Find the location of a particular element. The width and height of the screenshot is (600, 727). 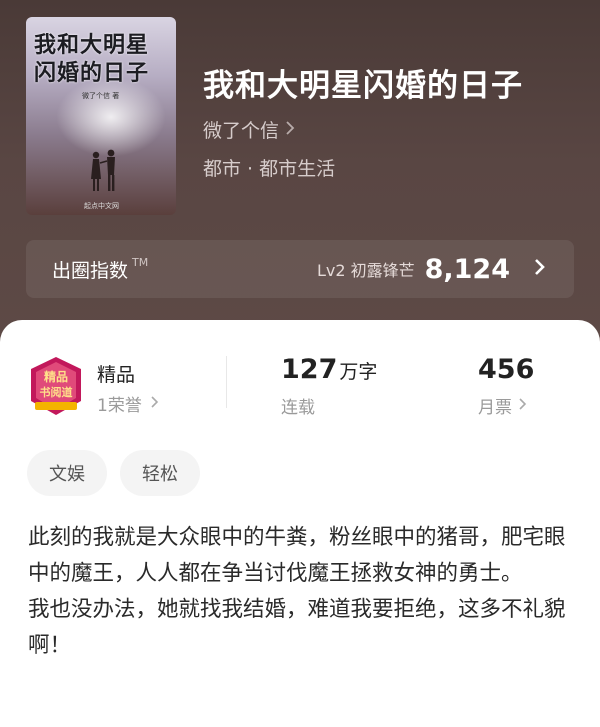

monthly-ticket-value: 456 is located at coordinates (506, 369).